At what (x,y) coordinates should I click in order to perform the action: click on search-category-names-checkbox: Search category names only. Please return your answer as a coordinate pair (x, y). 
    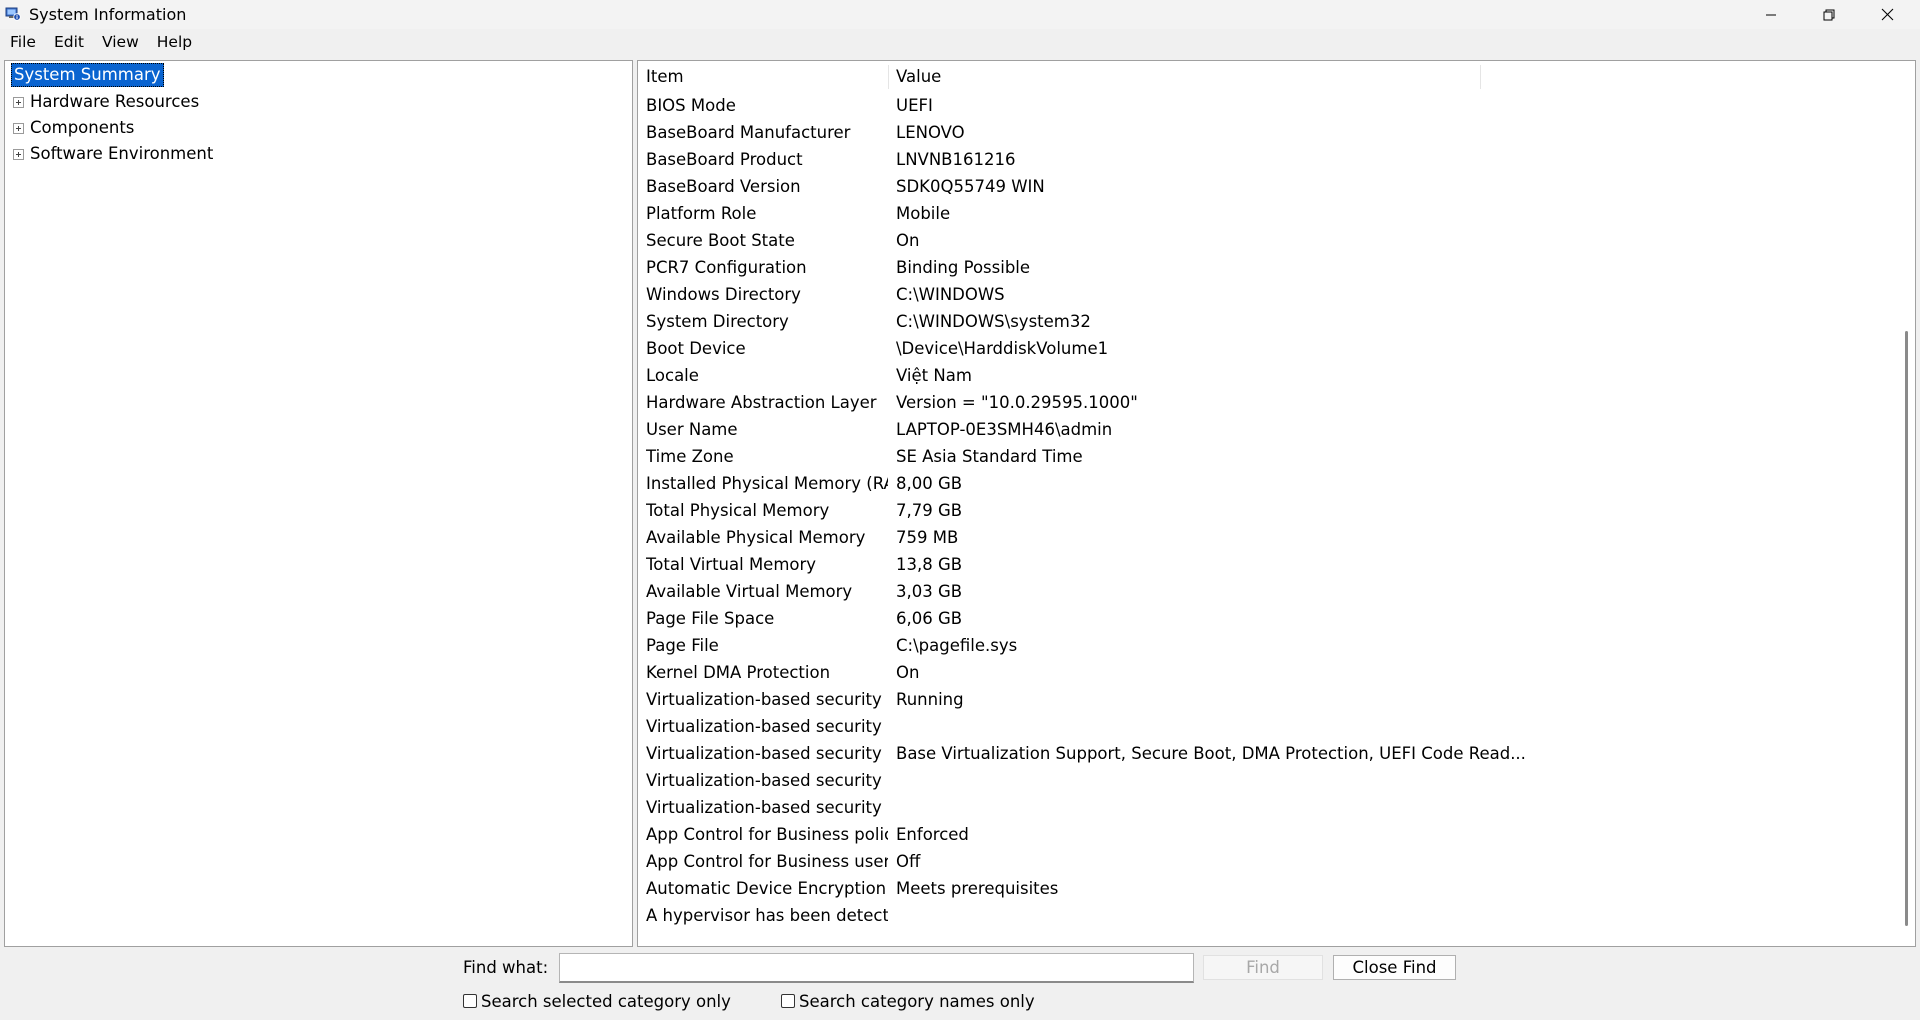
    Looking at the image, I should click on (908, 1001).